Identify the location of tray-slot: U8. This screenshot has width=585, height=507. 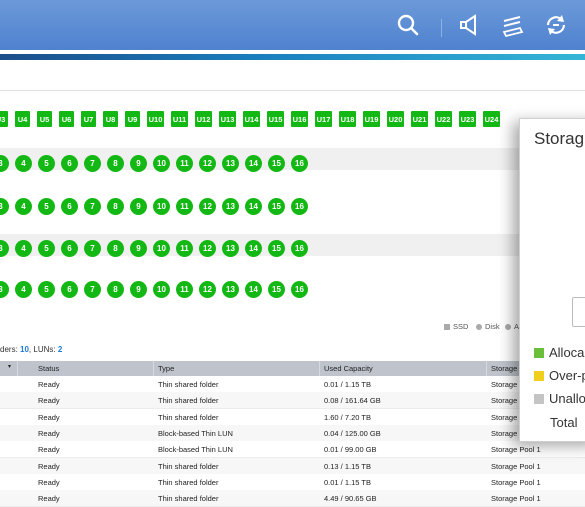
(110, 119).